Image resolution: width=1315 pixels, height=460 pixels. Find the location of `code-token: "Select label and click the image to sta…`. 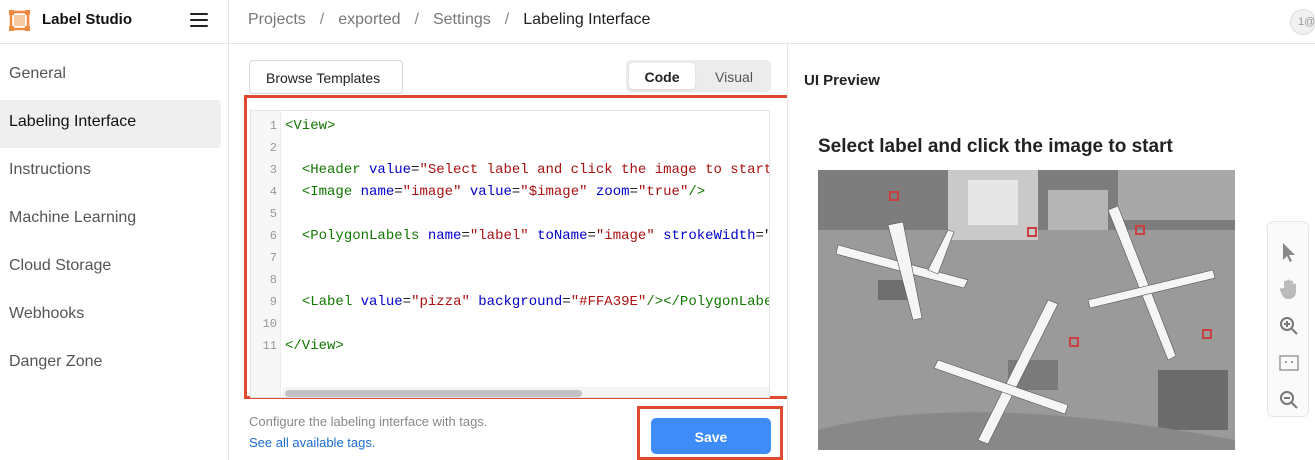

code-token: "Select label and click the image to sta… is located at coordinates (594, 170).